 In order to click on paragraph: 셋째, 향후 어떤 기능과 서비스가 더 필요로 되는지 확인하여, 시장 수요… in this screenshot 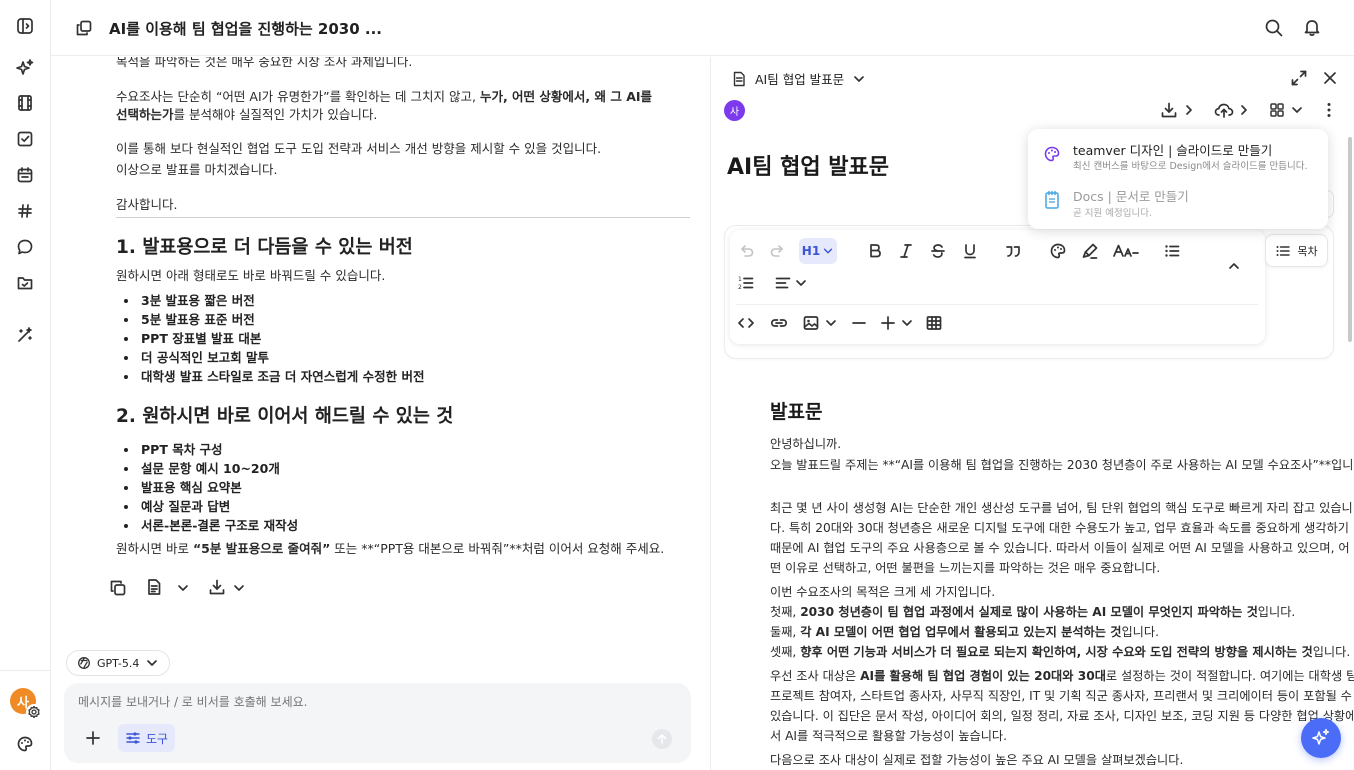, I will do `click(1060, 652)`.